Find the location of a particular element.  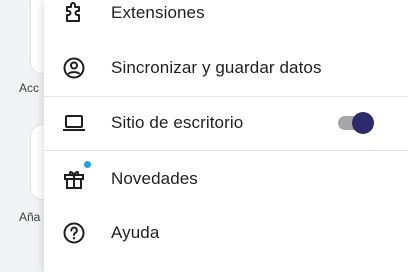

toggle-thumb is located at coordinates (363, 123).